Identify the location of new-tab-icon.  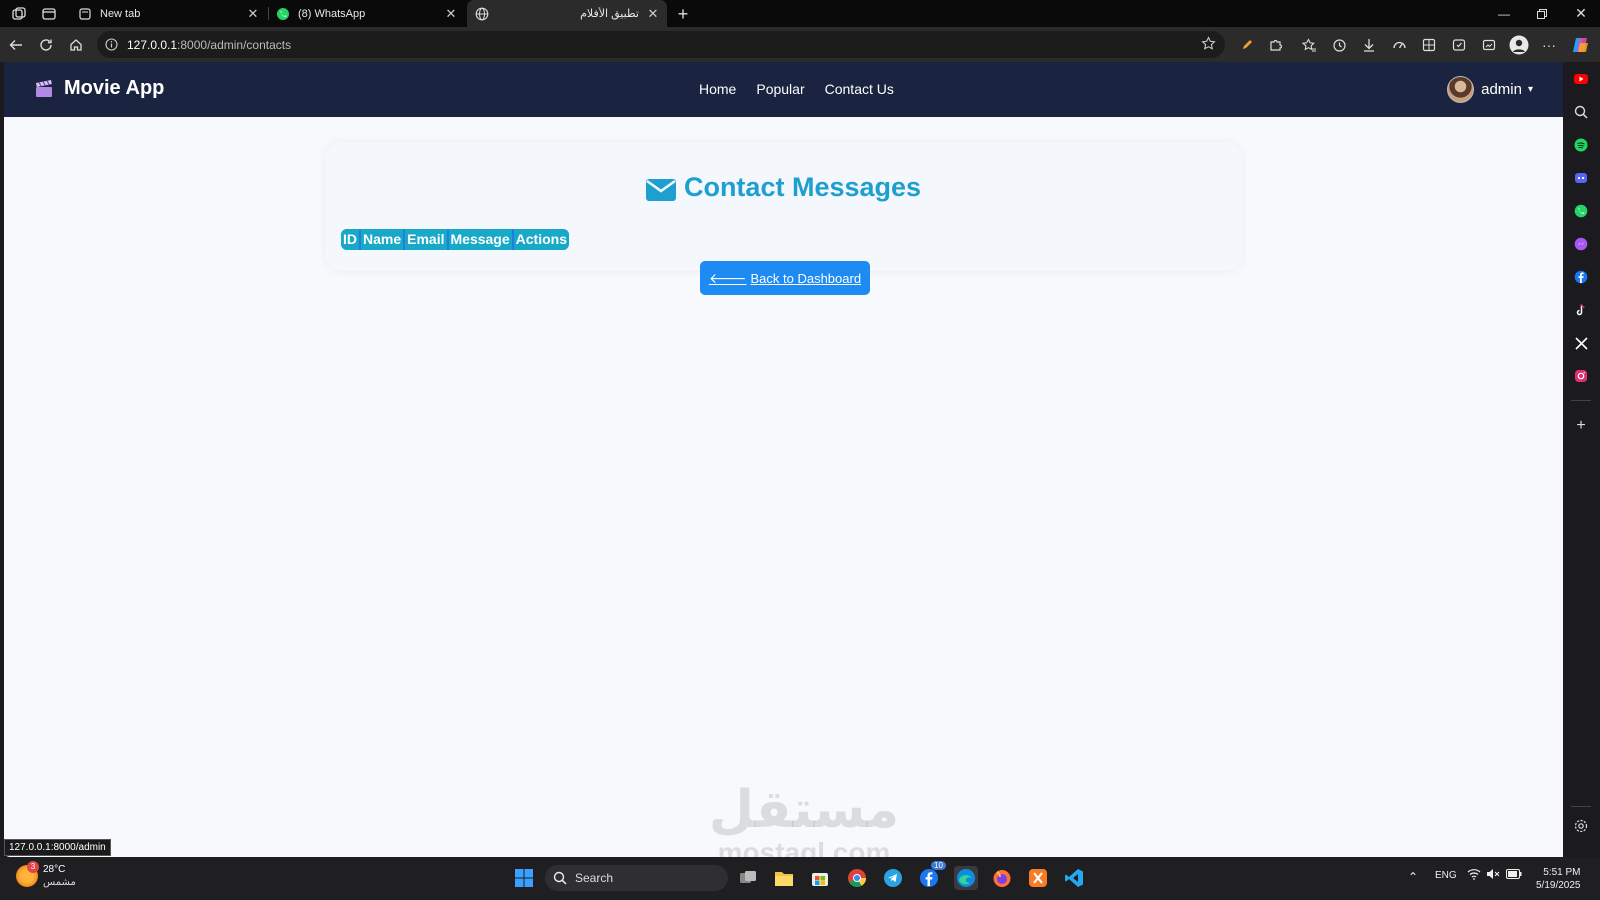
(85, 14).